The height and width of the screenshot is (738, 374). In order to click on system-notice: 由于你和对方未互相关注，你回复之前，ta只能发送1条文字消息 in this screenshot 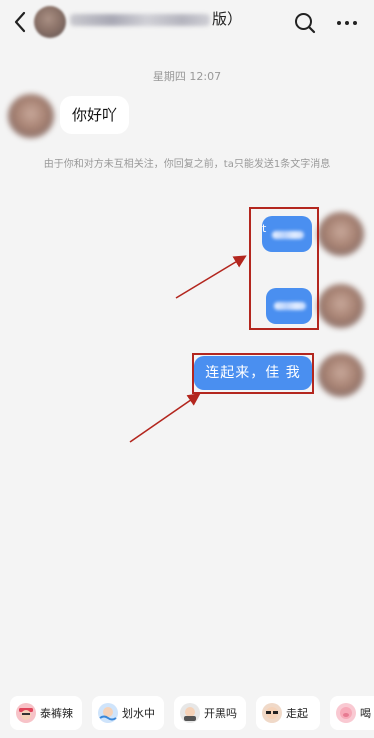, I will do `click(187, 164)`.